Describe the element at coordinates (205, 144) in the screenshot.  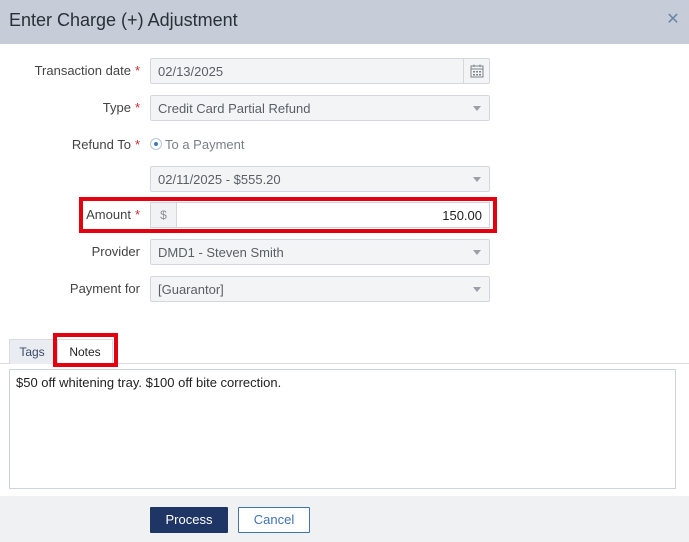
I see `to-a-payment-label: To a Payment` at that location.